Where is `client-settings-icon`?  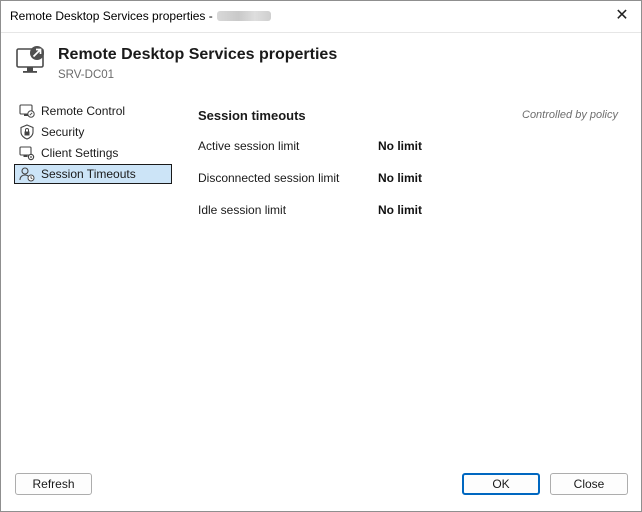 client-settings-icon is located at coordinates (27, 153).